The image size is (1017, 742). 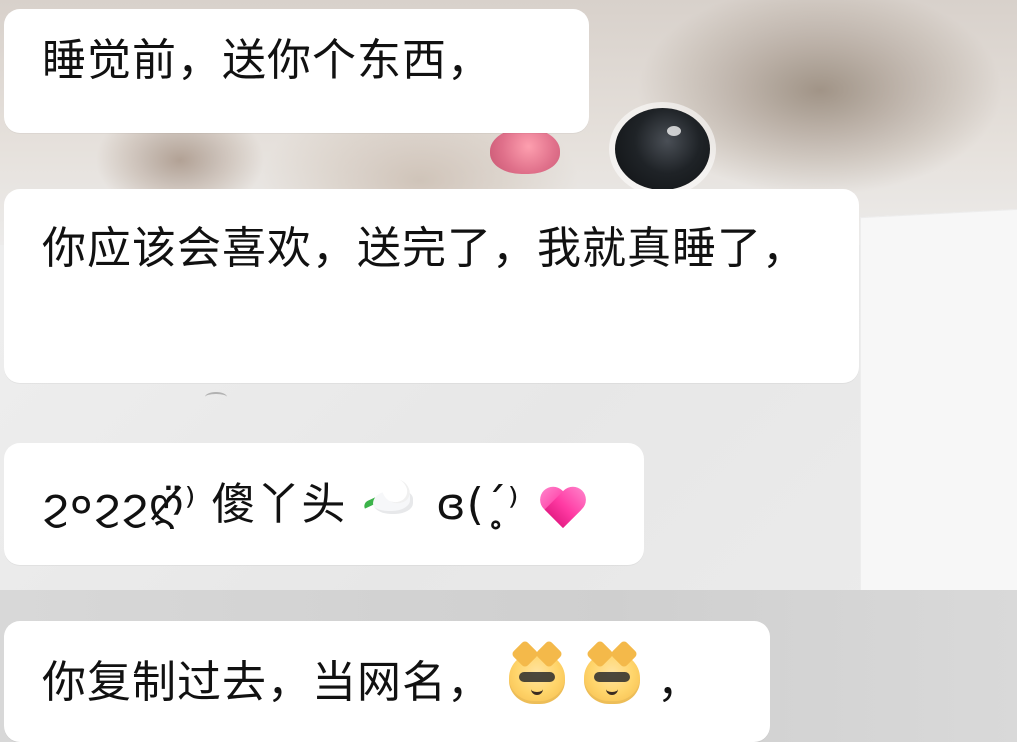 What do you see at coordinates (472, 504) in the screenshot?
I see `message-text-part: ɞ(ˊ̥` at bounding box center [472, 504].